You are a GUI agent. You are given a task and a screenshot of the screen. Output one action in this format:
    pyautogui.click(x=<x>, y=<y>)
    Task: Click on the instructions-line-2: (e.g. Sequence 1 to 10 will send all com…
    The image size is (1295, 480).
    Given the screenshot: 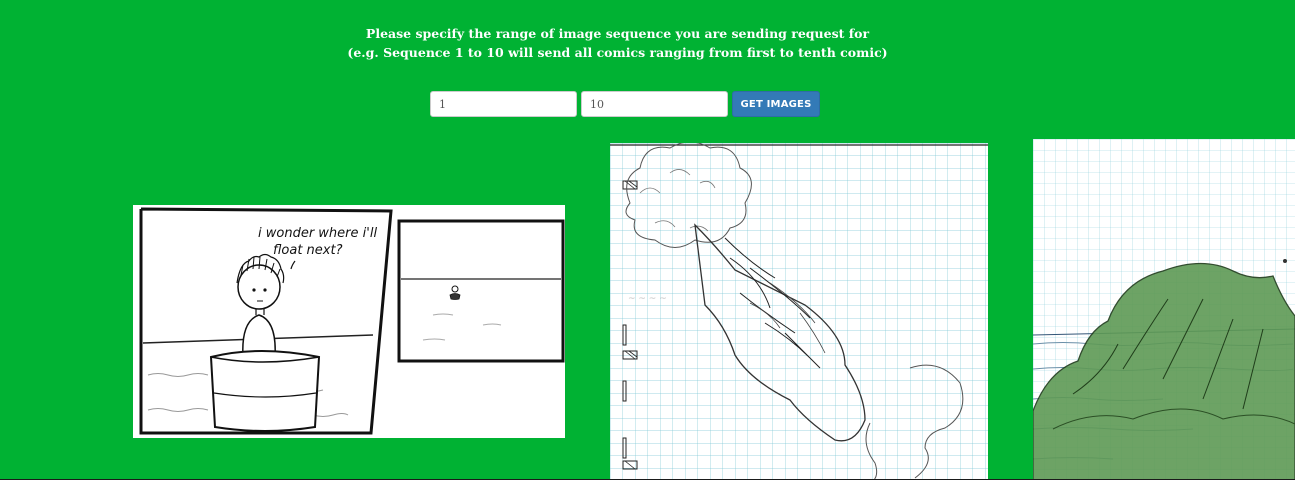 What is the action you would take?
    pyautogui.click(x=617, y=52)
    